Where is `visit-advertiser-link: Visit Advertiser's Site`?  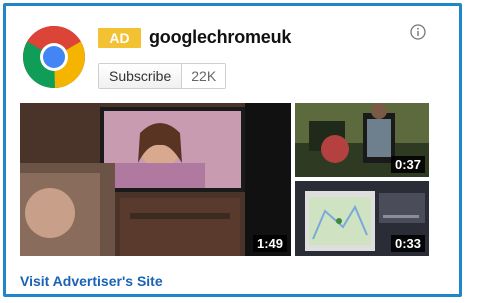
visit-advertiser-link: Visit Advertiser's Site is located at coordinates (91, 281).